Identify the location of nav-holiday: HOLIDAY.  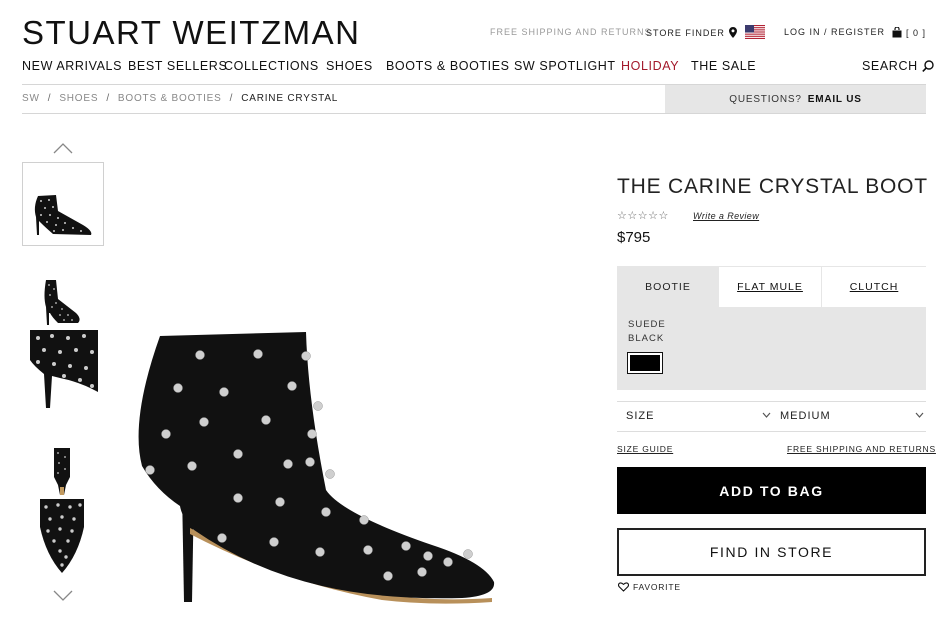
(650, 66).